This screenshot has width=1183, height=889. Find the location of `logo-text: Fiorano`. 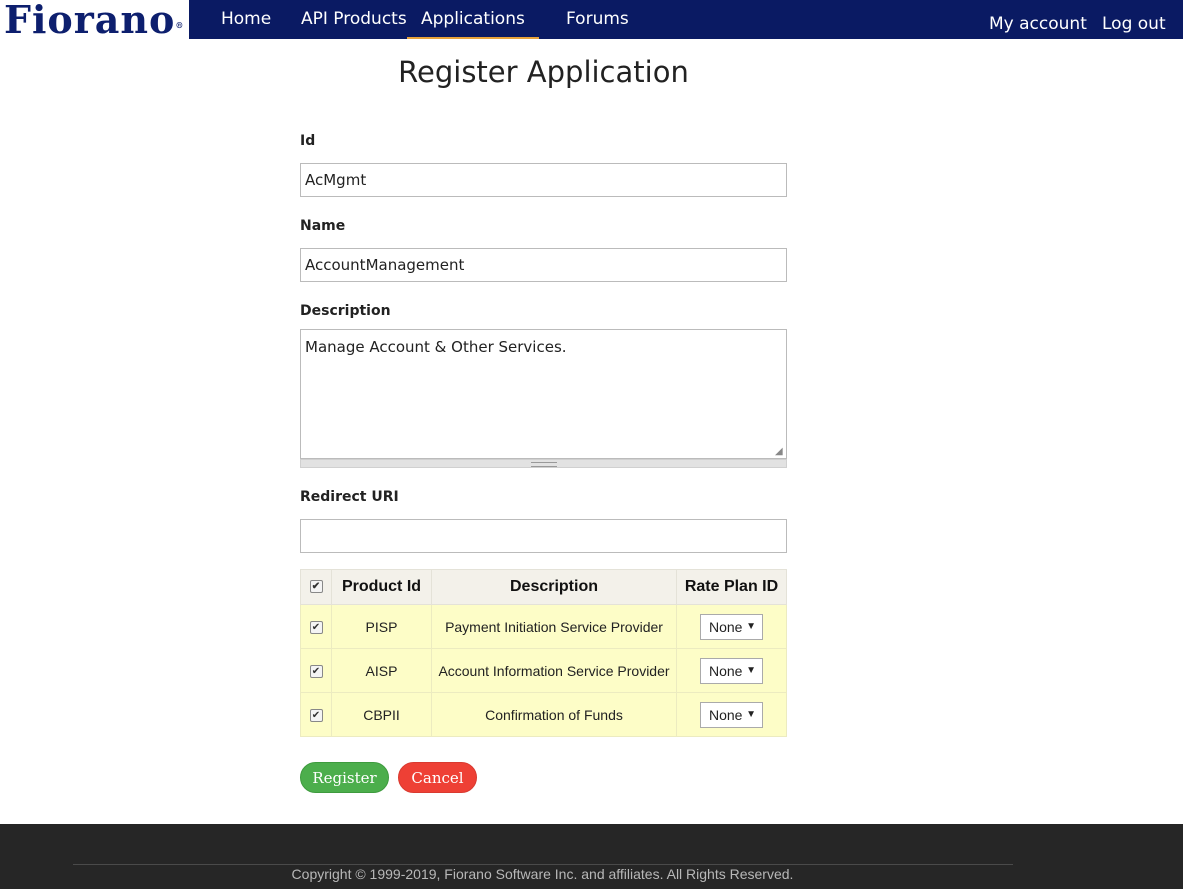

logo-text: Fiorano is located at coordinates (90, 21).